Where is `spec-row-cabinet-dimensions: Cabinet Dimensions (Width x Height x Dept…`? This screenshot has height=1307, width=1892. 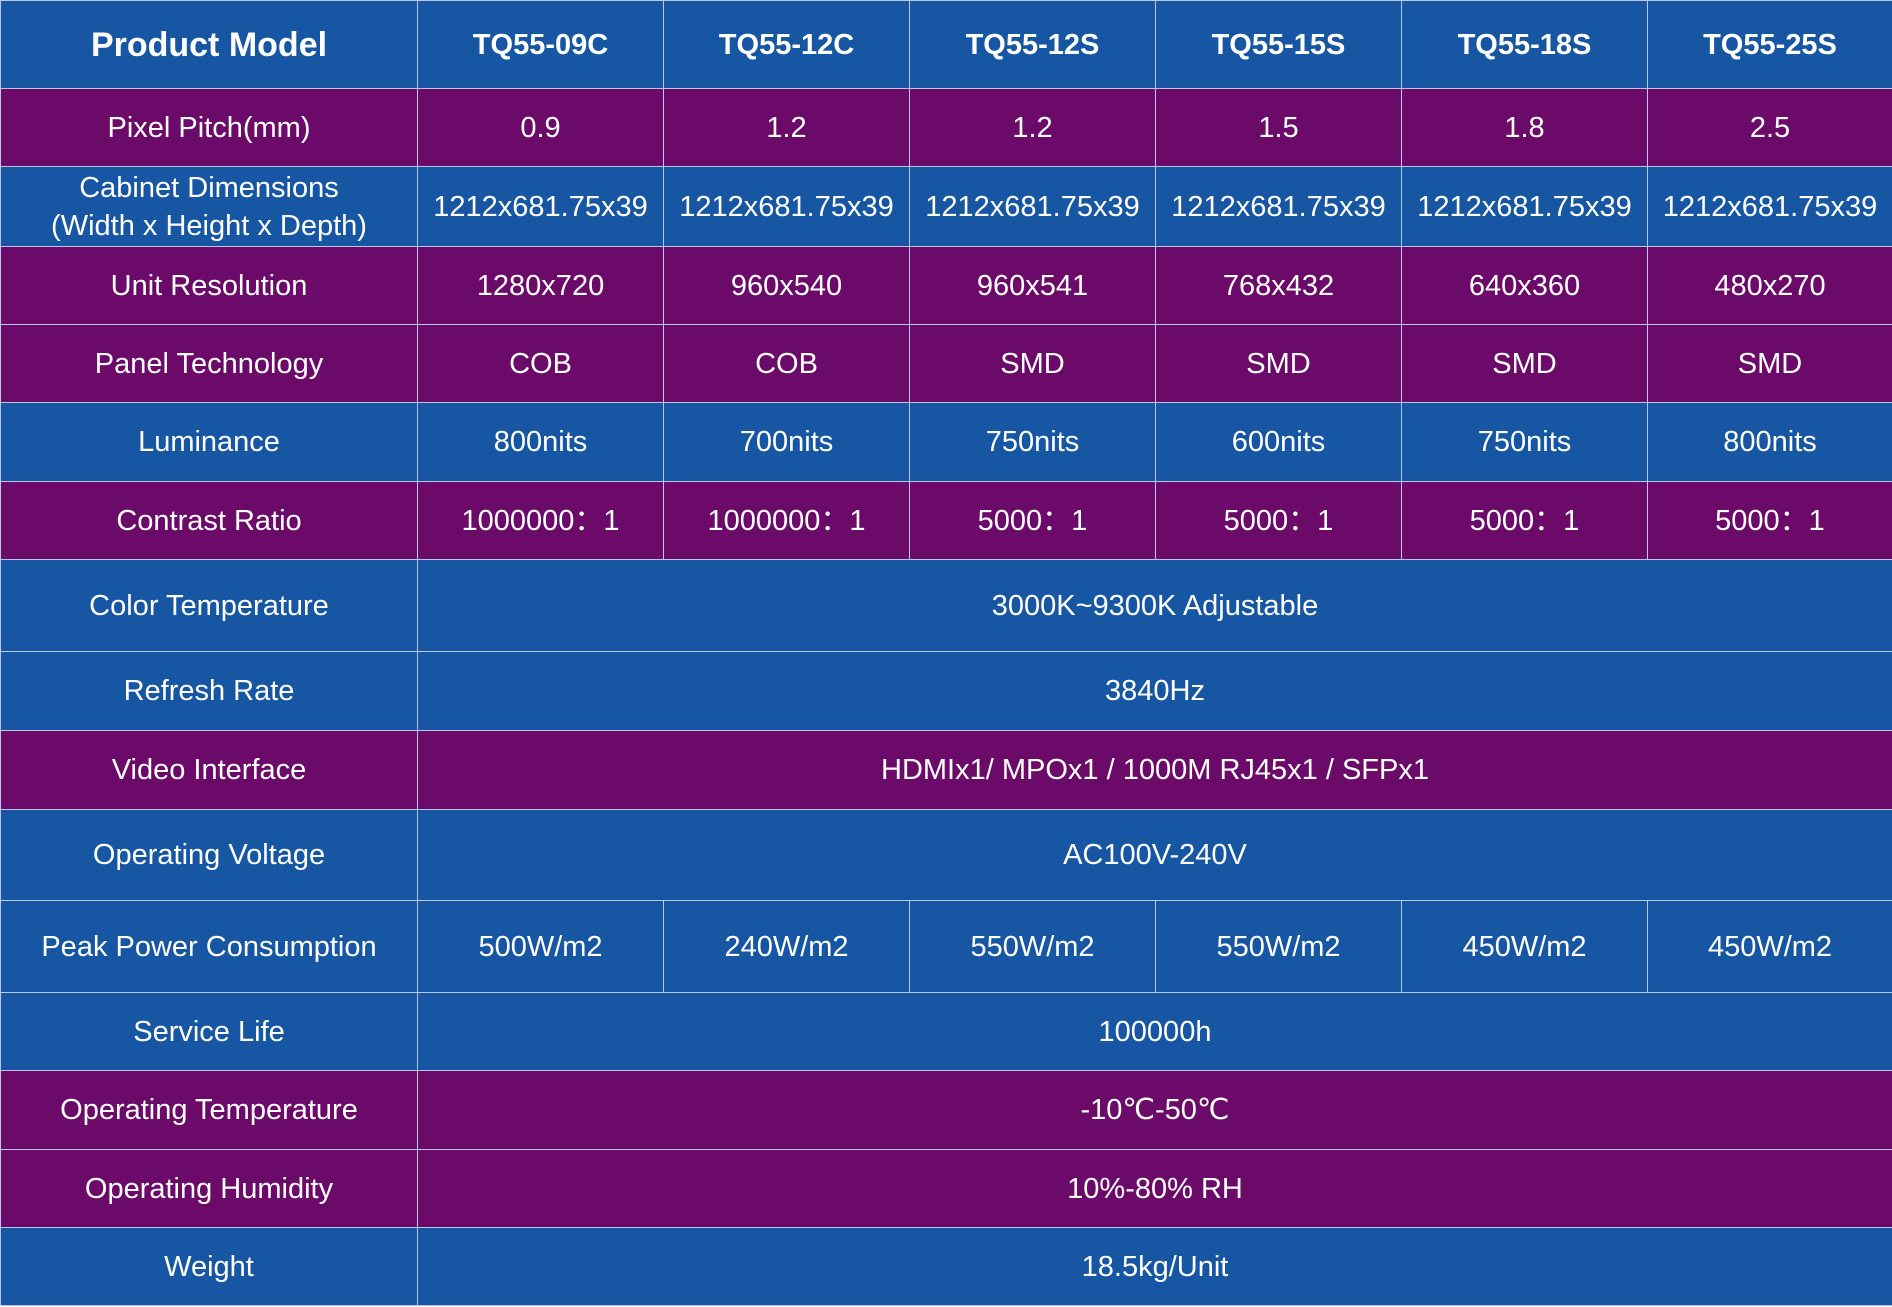 spec-row-cabinet-dimensions: Cabinet Dimensions (Width x Height x Dept… is located at coordinates (946, 206).